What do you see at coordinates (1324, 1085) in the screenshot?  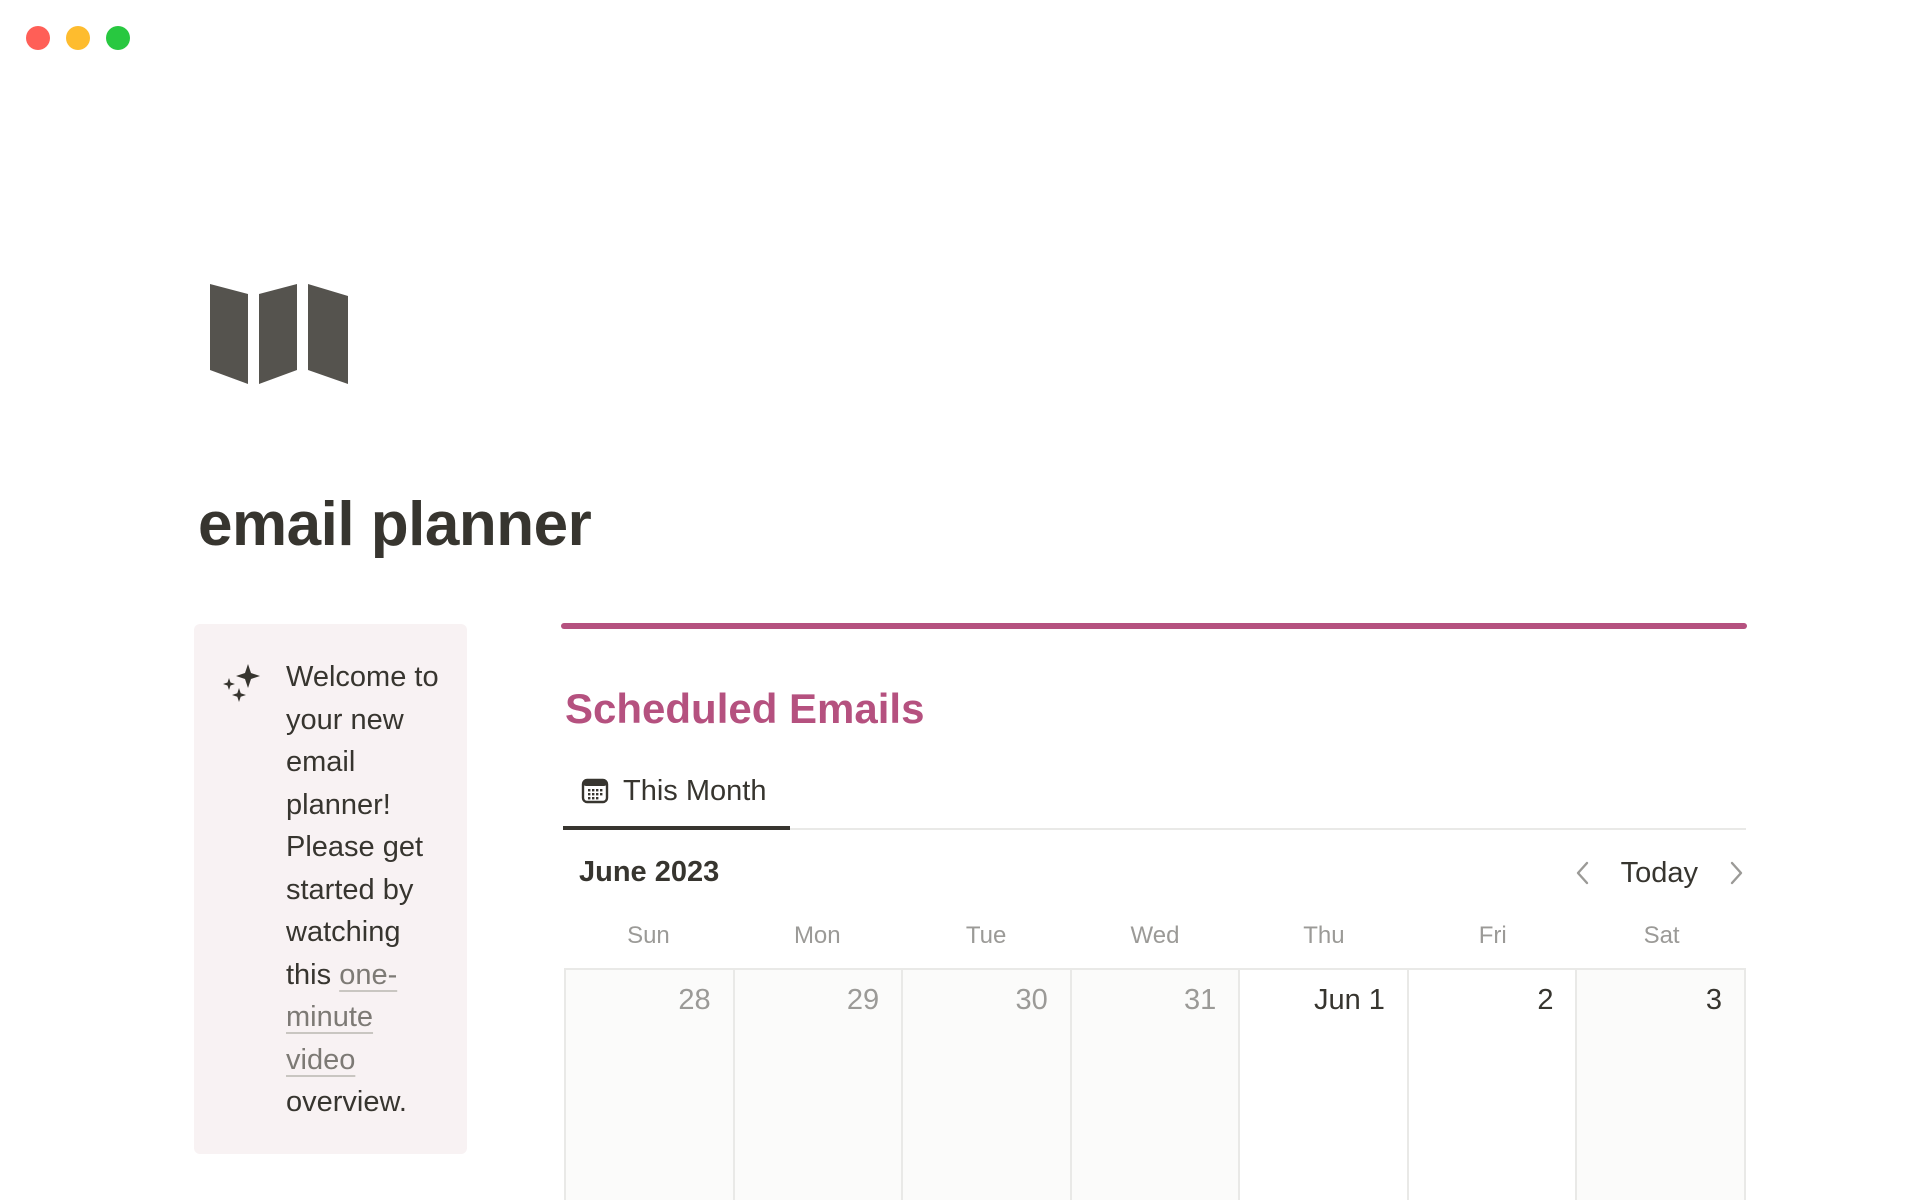 I see `calendar-day-cell: Jun 1` at bounding box center [1324, 1085].